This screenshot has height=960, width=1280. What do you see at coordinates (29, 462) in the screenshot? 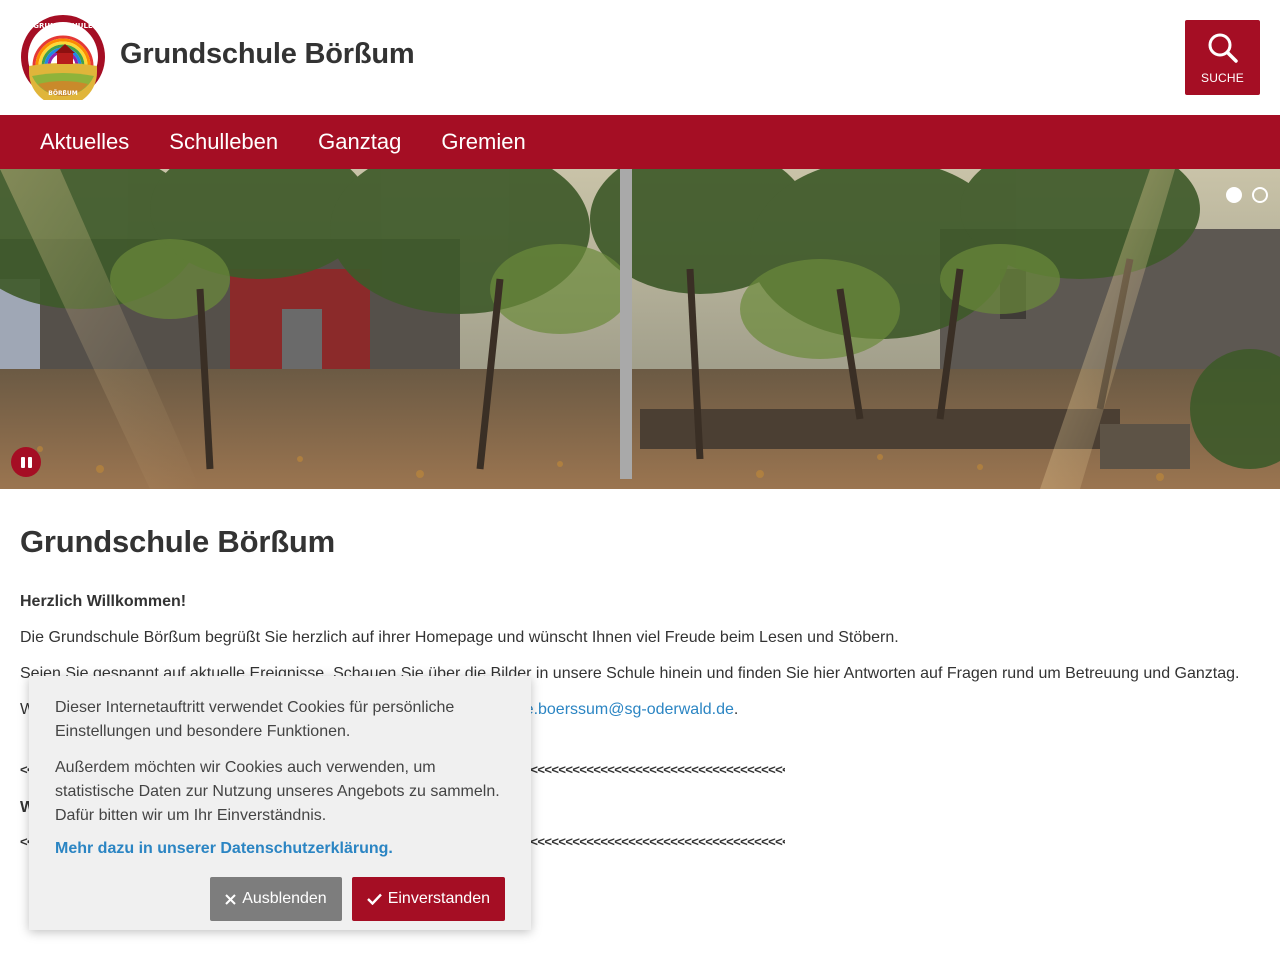
I see `pause-icon-bar` at bounding box center [29, 462].